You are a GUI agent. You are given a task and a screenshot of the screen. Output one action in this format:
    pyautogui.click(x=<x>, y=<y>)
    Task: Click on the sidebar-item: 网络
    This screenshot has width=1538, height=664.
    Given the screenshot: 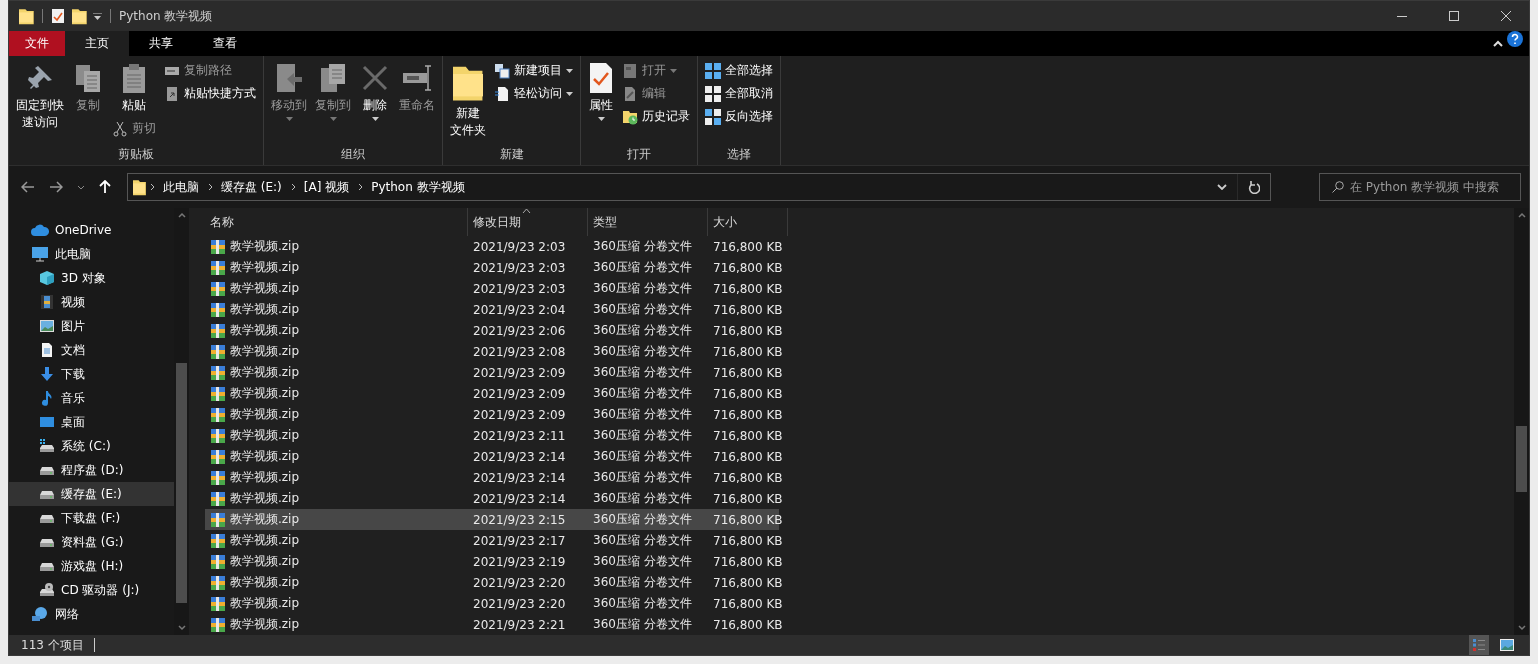 What is the action you would take?
    pyautogui.click(x=91, y=614)
    